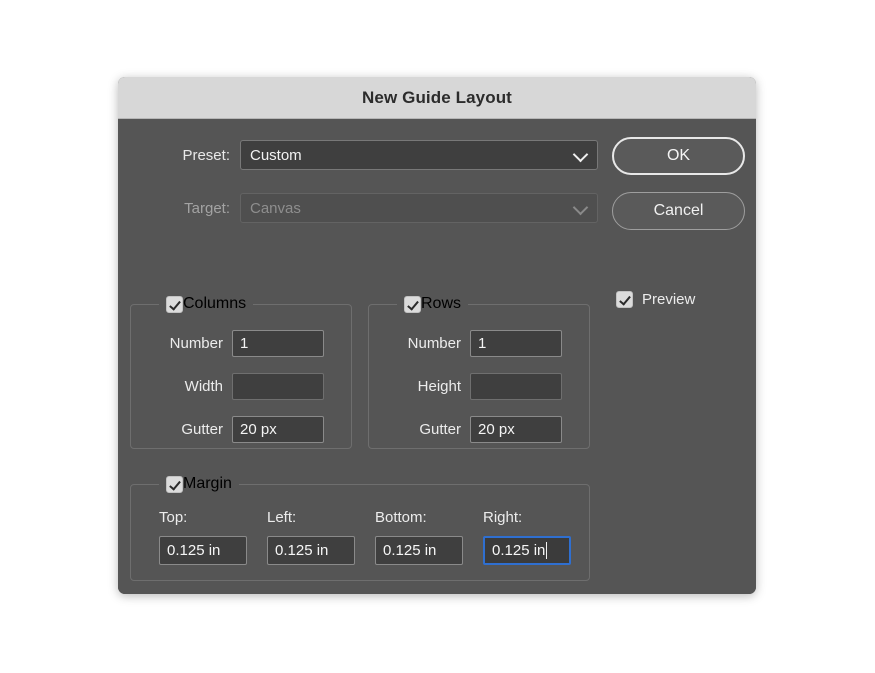 The width and height of the screenshot is (875, 673). Describe the element at coordinates (302, 550) in the screenshot. I see `margin-left-value: 0.125 in` at that location.